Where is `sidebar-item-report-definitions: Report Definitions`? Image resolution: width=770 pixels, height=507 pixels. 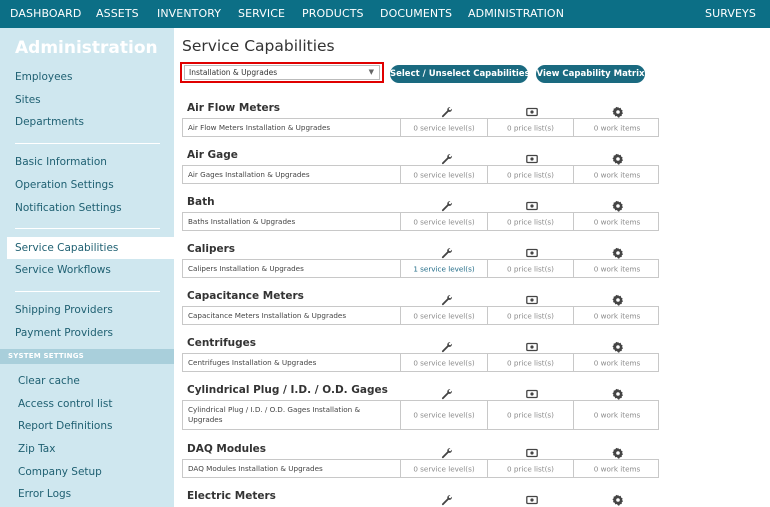 sidebar-item-report-definitions: Report Definitions is located at coordinates (65, 426).